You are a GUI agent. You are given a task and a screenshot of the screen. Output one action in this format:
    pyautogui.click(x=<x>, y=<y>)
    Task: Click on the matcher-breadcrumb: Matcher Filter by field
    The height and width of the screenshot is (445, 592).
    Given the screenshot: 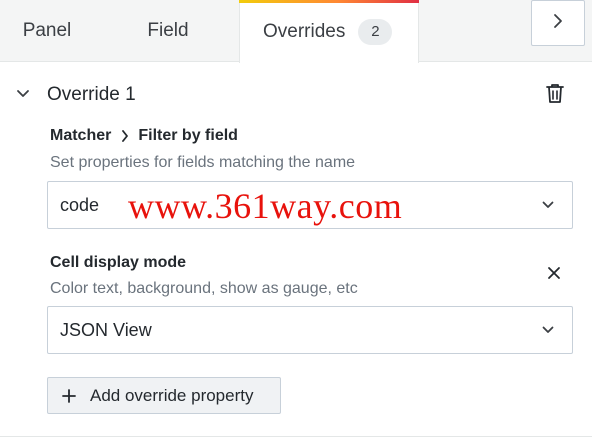 What is the action you would take?
    pyautogui.click(x=144, y=136)
    